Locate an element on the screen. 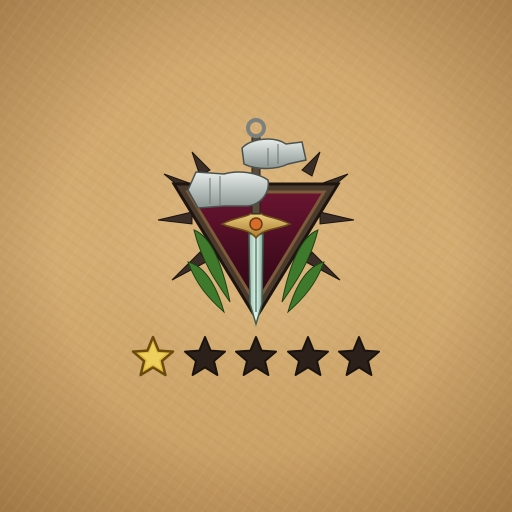  star-rating is located at coordinates (256, 356).